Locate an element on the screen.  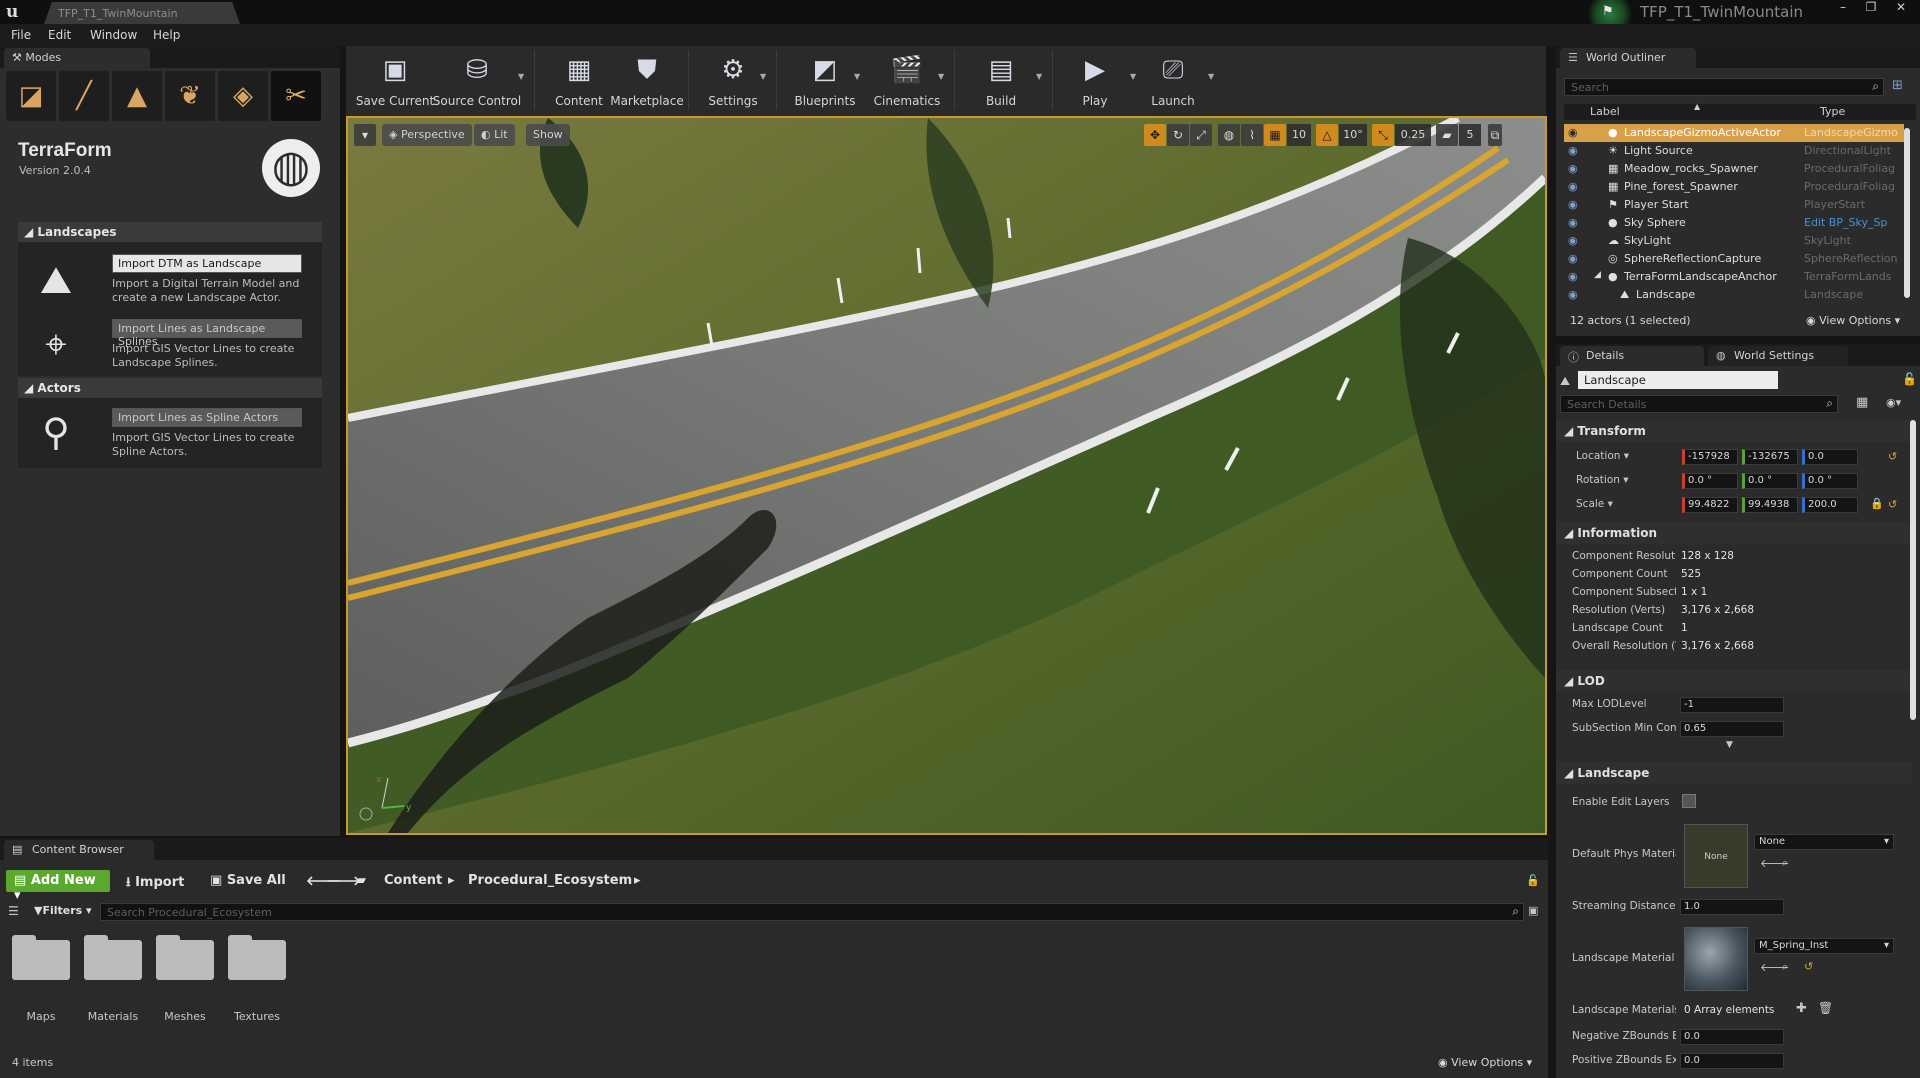
scale-snap-value: 0.25 is located at coordinates (1413, 135).